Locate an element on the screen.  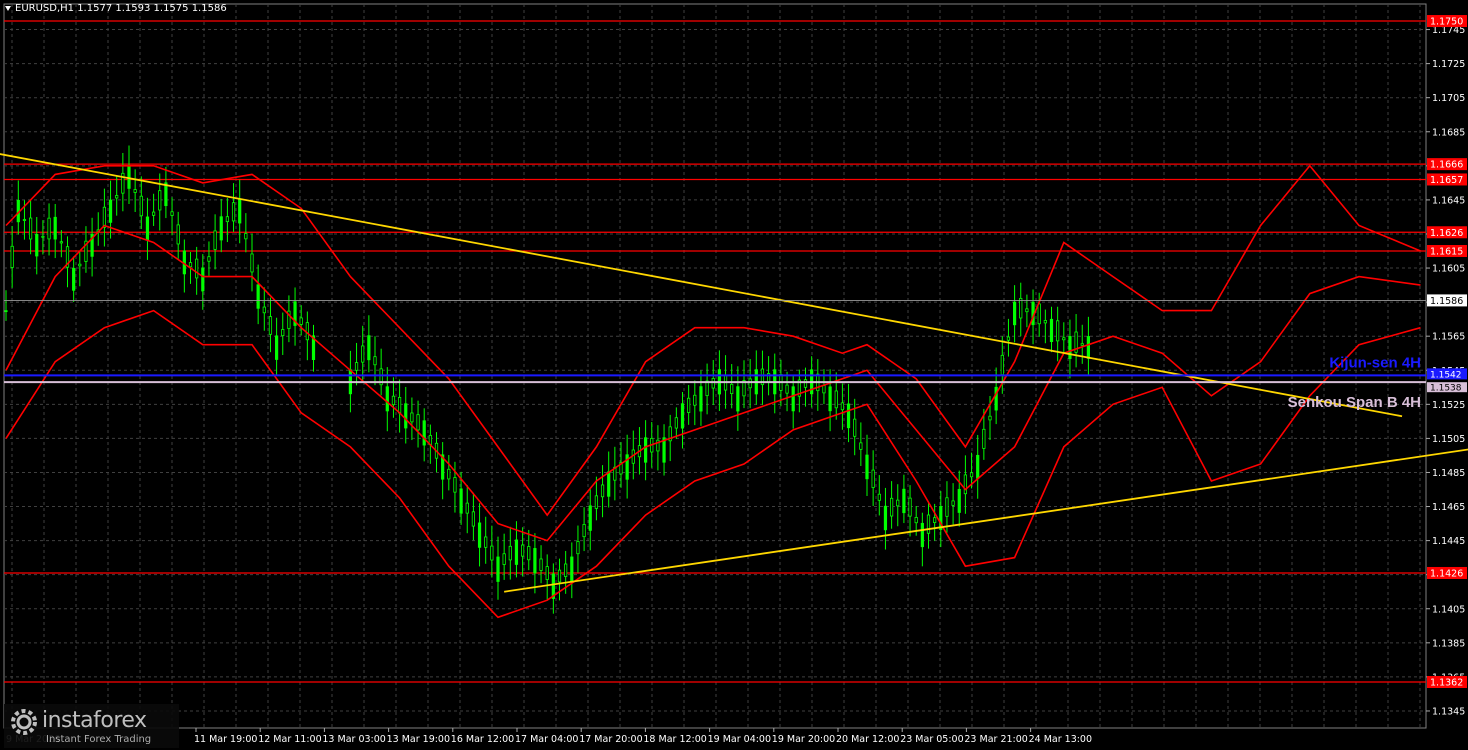
x-tick-label: 18 Mar 12:00 is located at coordinates (674, 739).